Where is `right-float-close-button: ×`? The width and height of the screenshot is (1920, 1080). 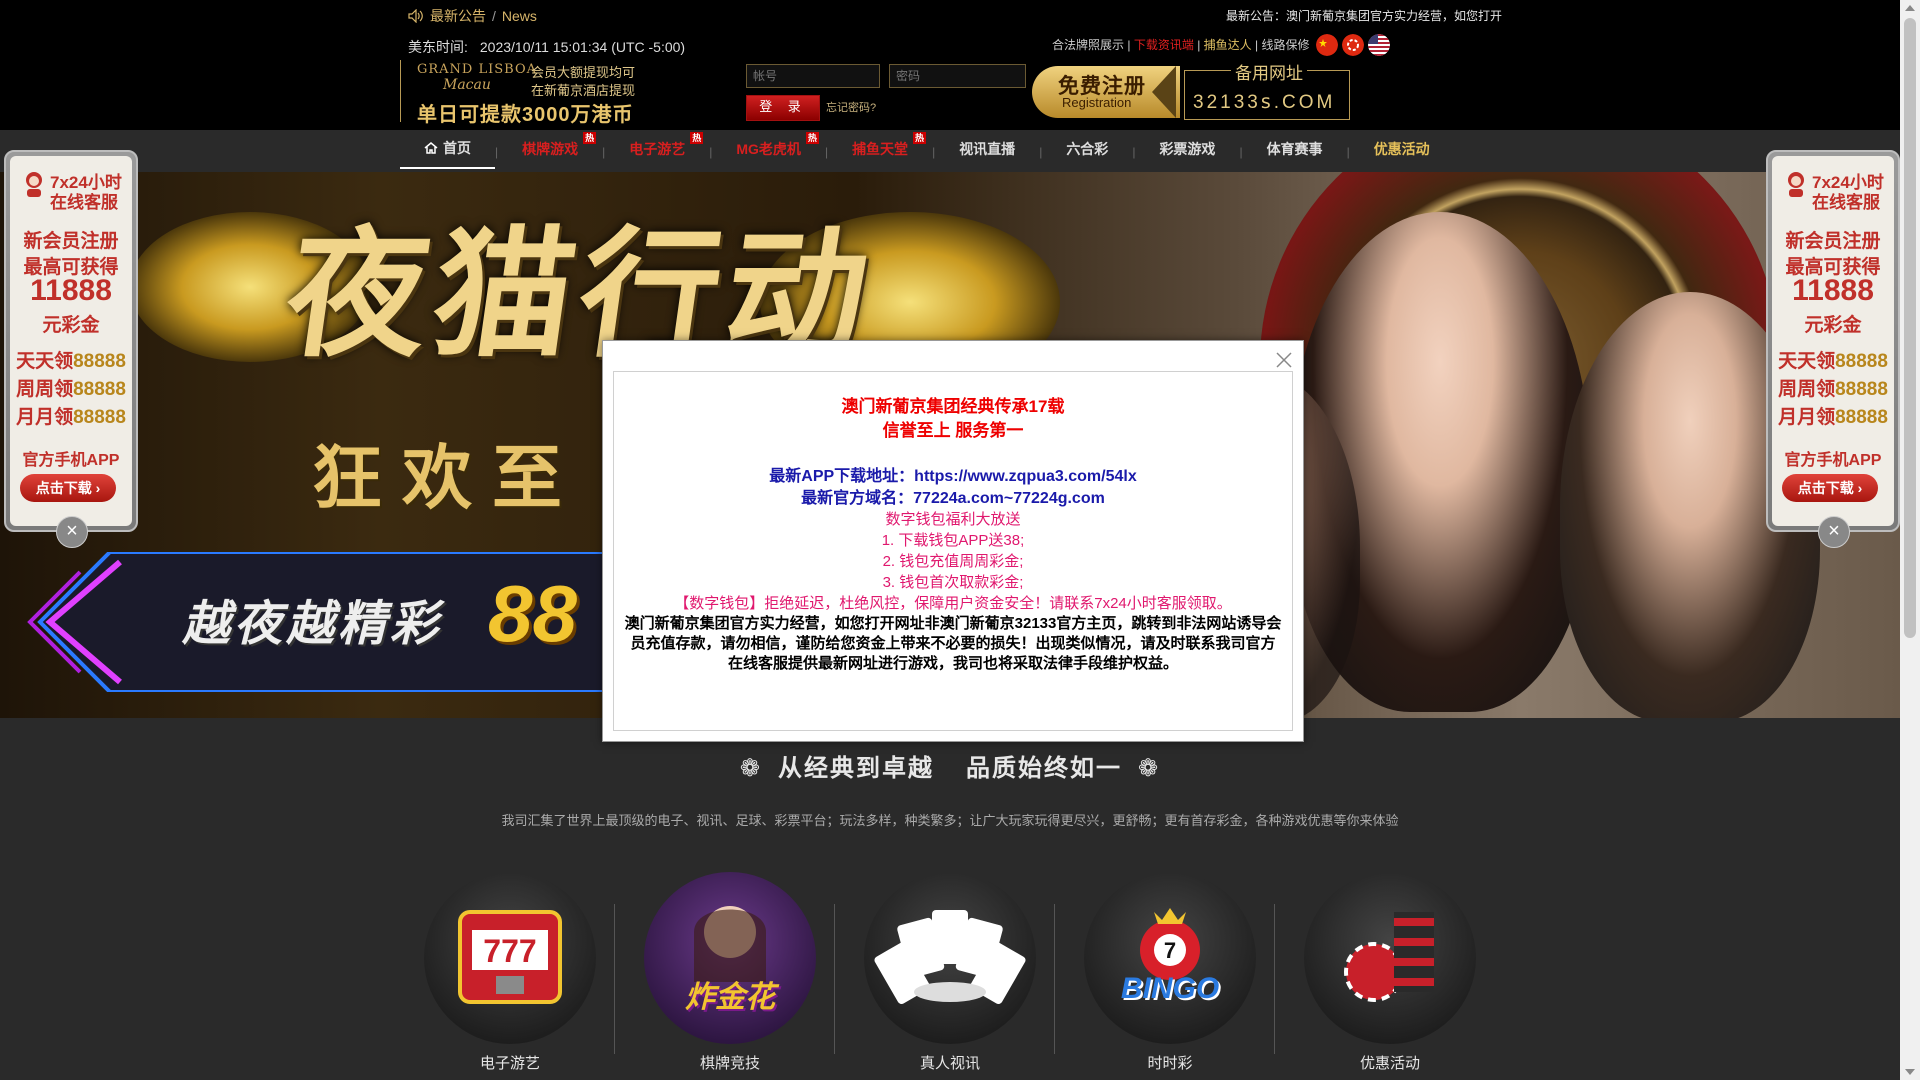 right-float-close-button: × is located at coordinates (1834, 532).